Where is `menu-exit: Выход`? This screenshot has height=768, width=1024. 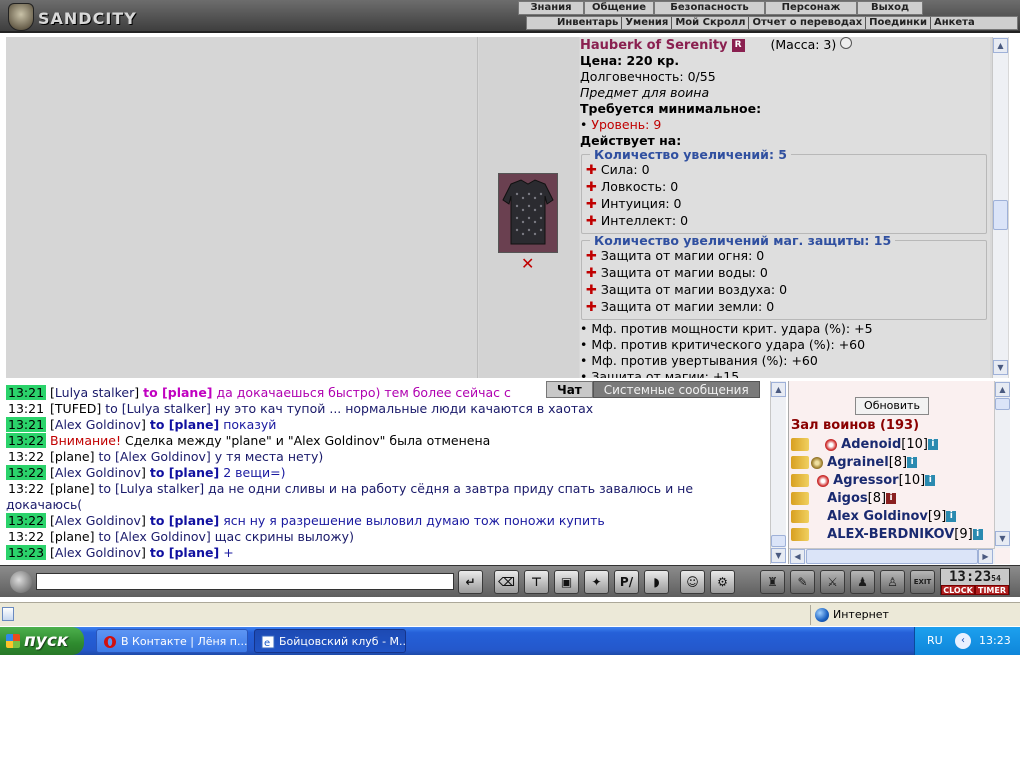
menu-exit: Выход is located at coordinates (890, 8).